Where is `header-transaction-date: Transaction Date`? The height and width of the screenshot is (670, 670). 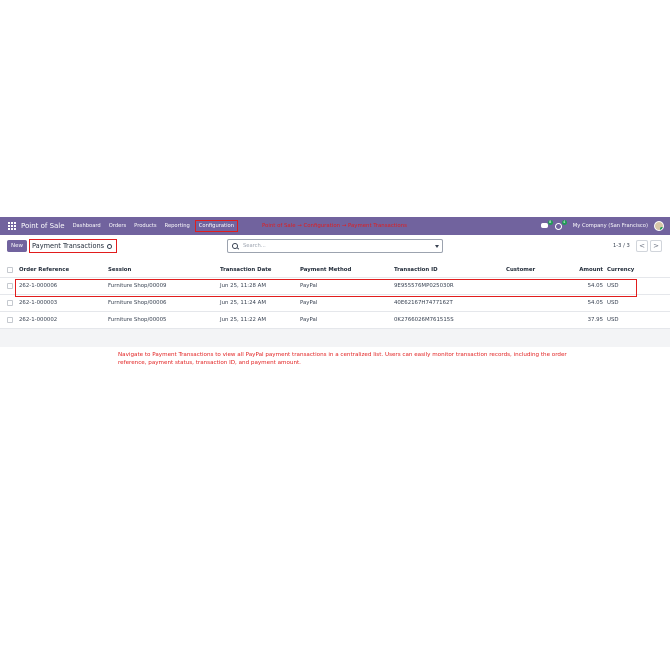 header-transaction-date: Transaction Date is located at coordinates (245, 270).